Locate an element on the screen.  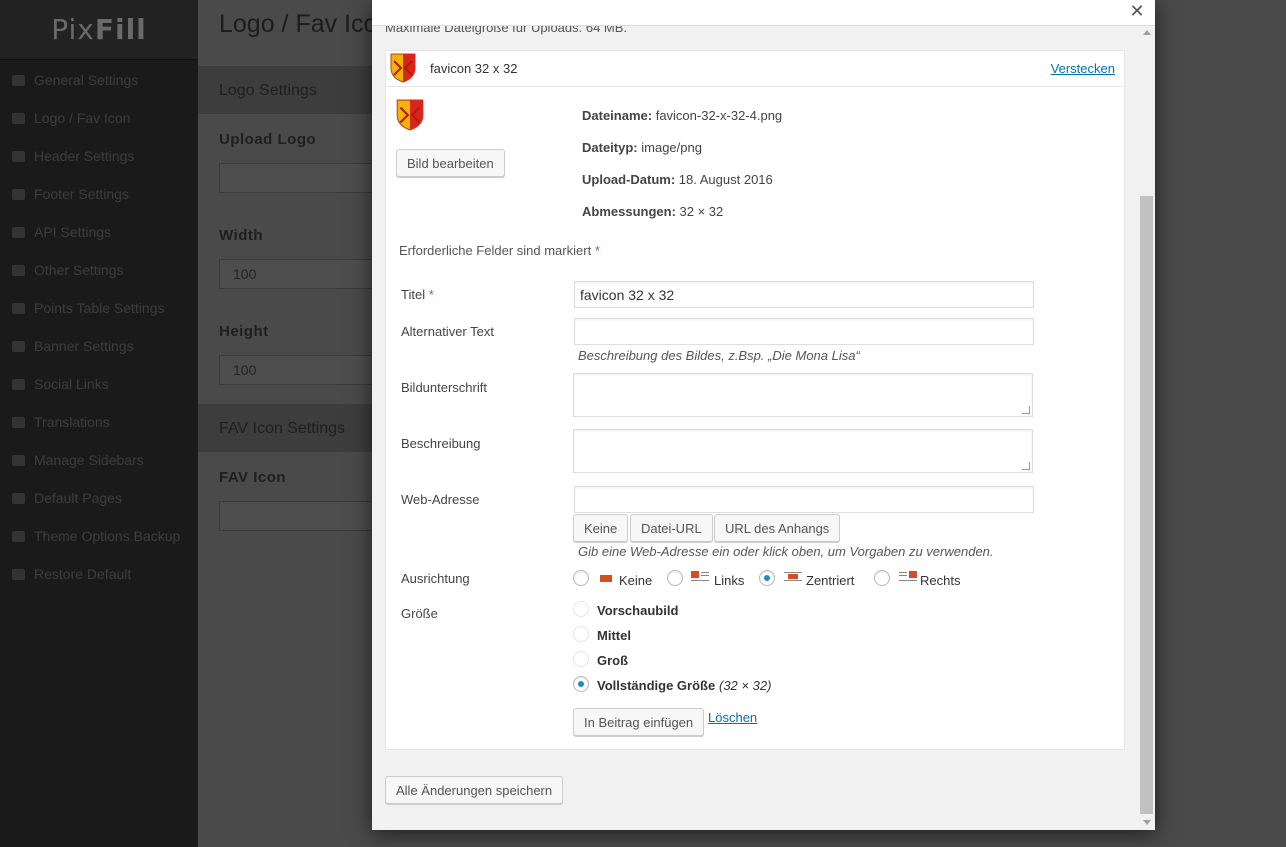
align-none-label: Keine is located at coordinates (636, 580).